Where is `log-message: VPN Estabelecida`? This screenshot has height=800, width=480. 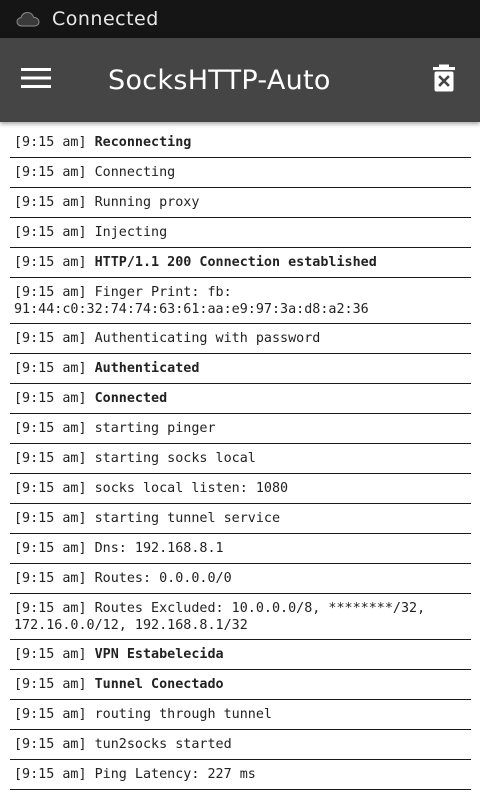
log-message: VPN Estabelecida is located at coordinates (159, 654).